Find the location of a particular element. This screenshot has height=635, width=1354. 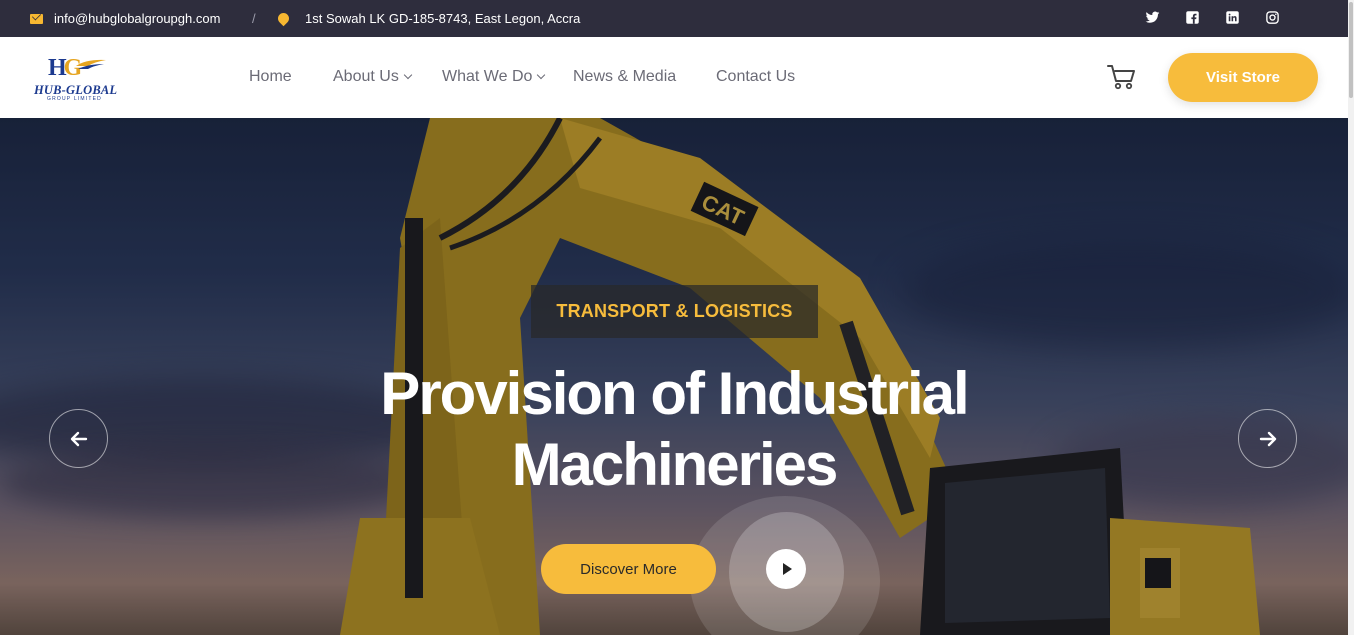

nav-item-label: About Us is located at coordinates (366, 76).